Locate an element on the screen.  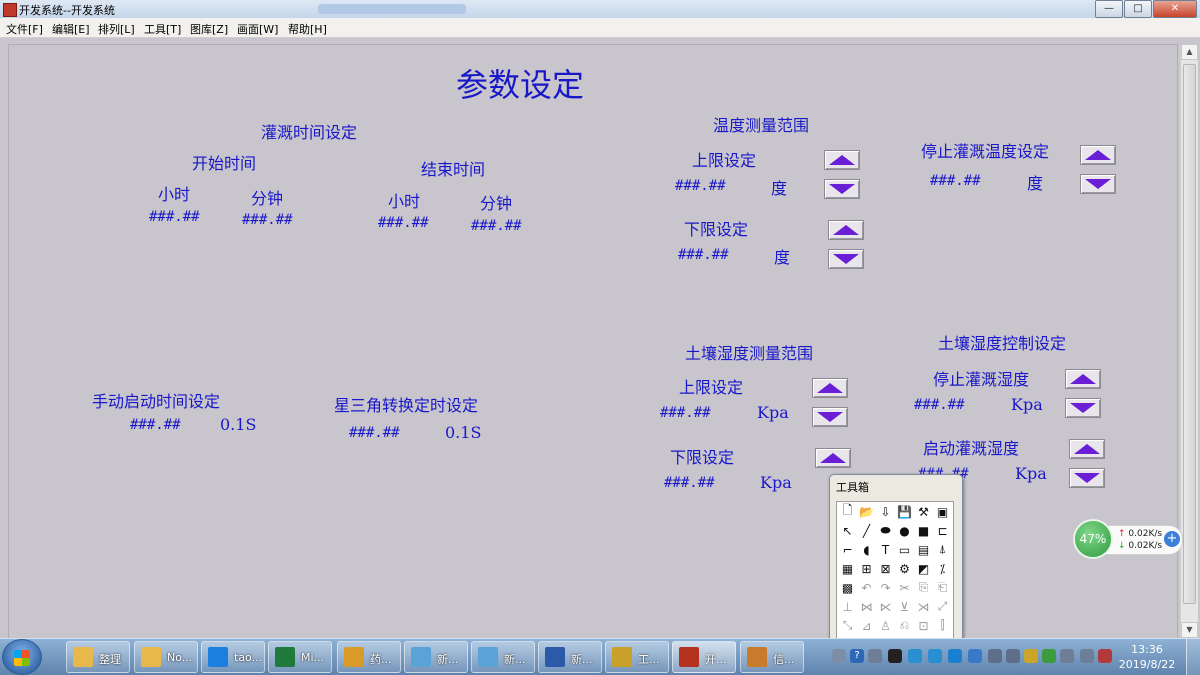
manual-start-value: ###.## is located at coordinates (155, 425).